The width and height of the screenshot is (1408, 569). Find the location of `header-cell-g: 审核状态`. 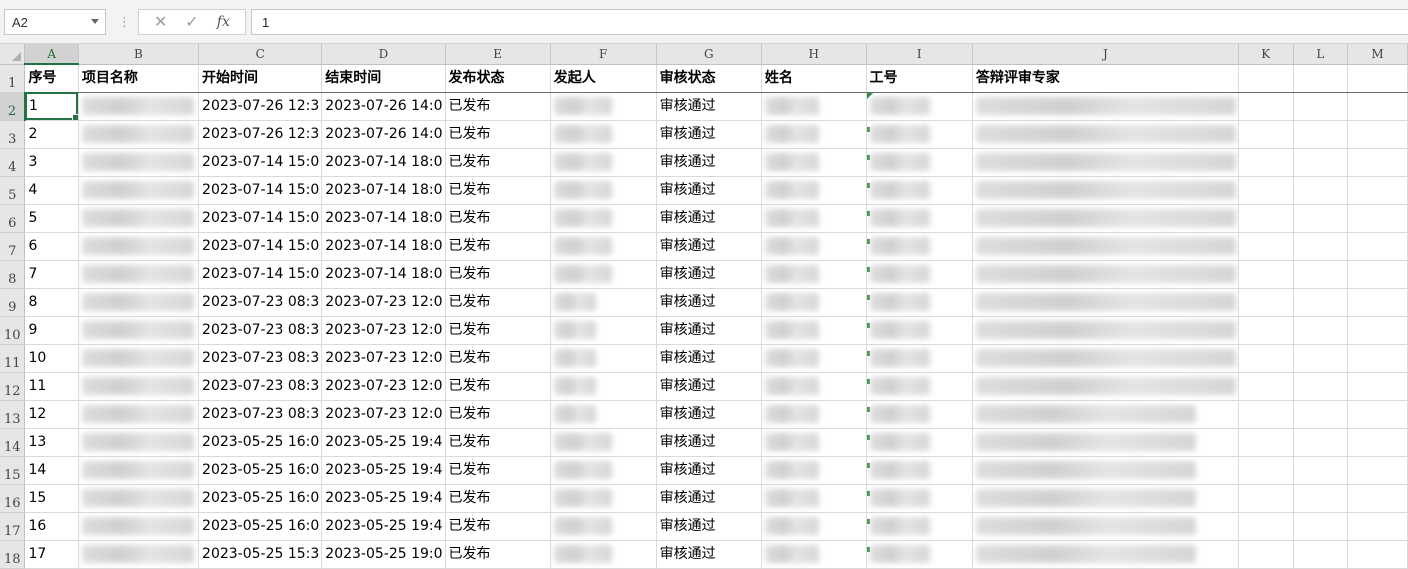

header-cell-g: 审核状态 is located at coordinates (709, 78).